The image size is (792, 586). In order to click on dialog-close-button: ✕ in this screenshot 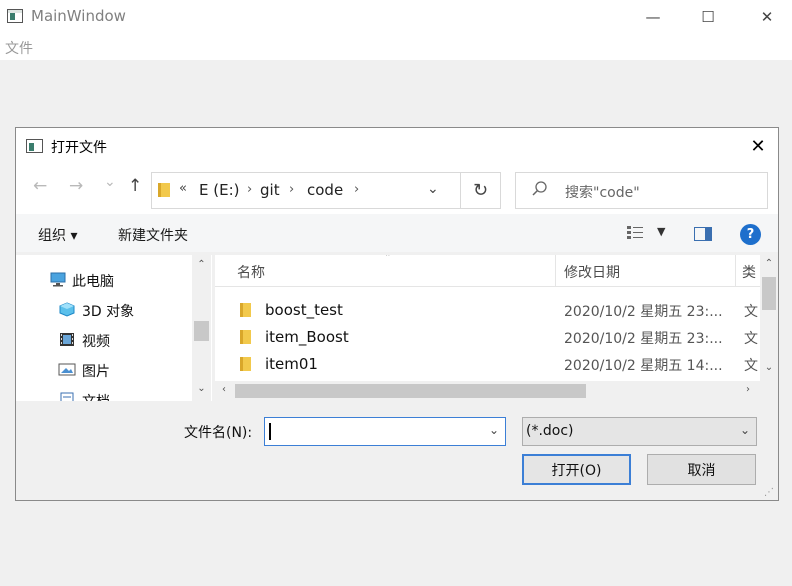, I will do `click(758, 146)`.